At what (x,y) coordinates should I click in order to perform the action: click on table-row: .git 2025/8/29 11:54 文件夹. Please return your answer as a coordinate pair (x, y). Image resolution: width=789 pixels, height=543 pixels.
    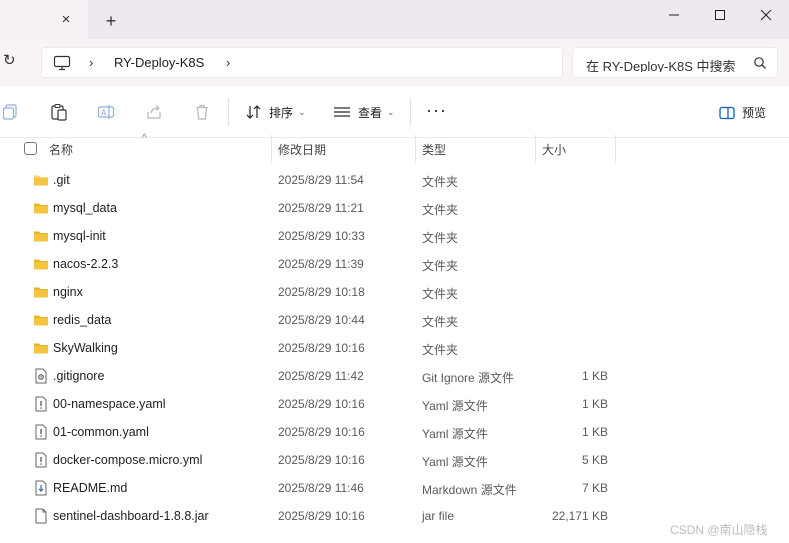
    Looking at the image, I should click on (394, 180).